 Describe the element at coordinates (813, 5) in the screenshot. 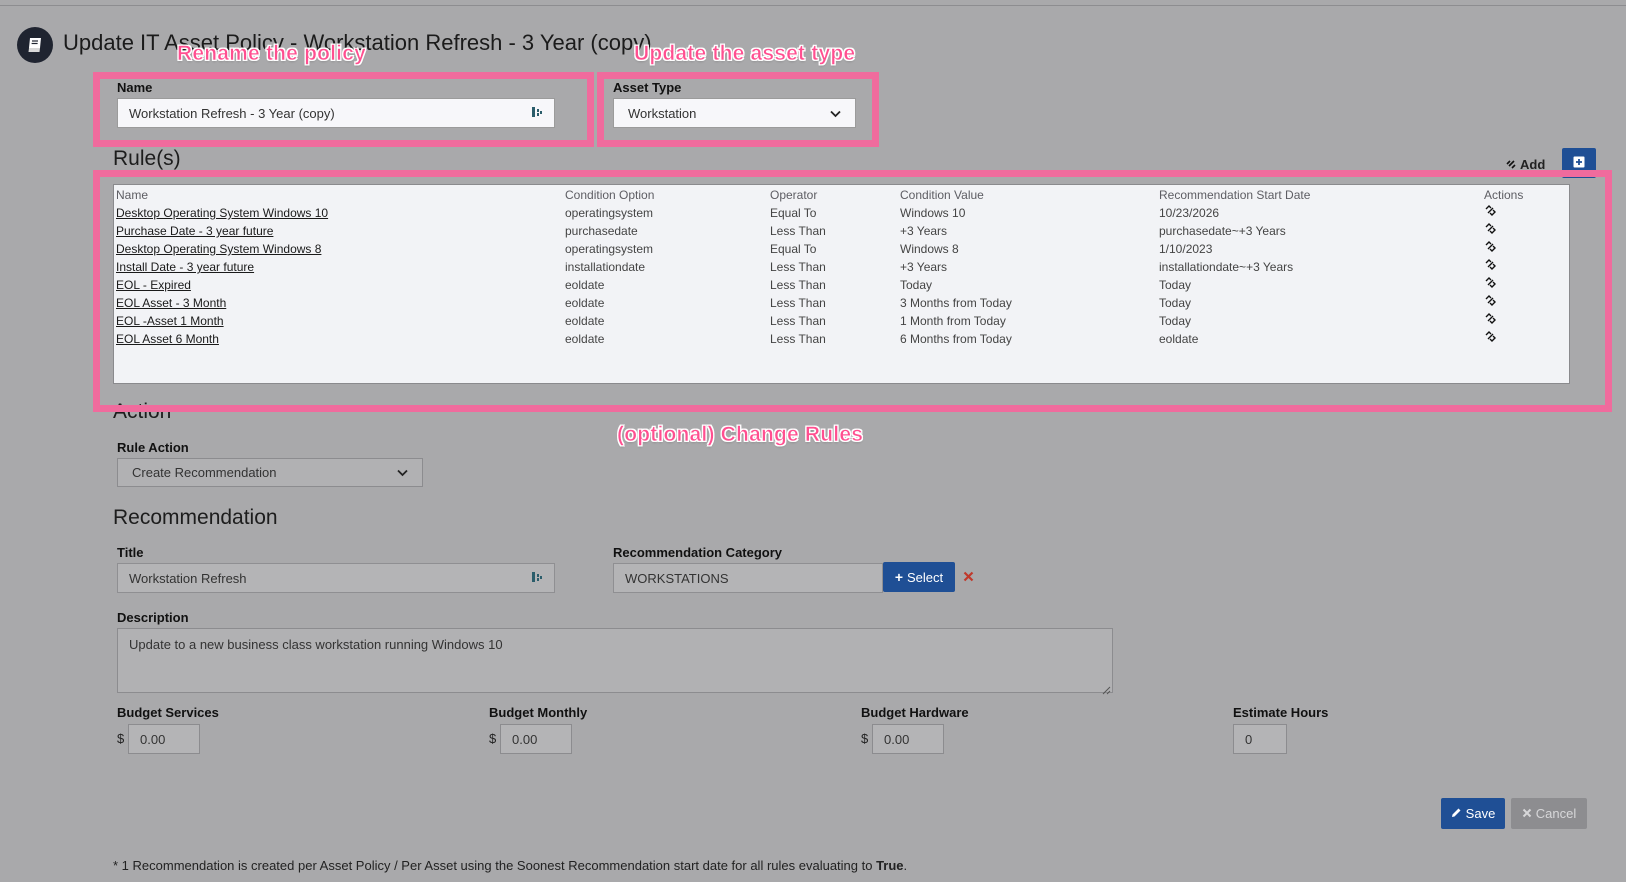

I see `top-divider` at that location.